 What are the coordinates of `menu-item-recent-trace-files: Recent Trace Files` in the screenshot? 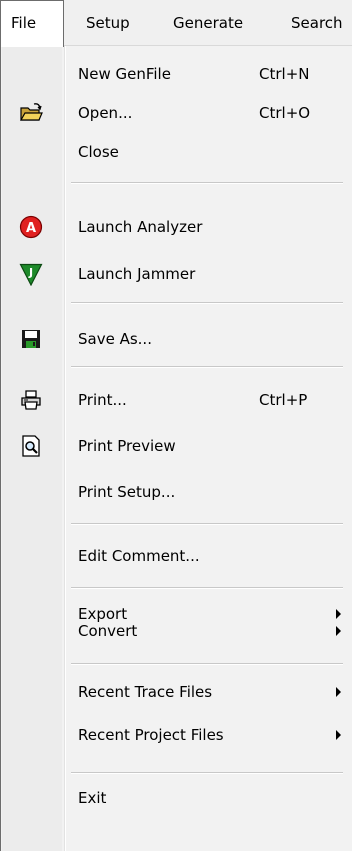 It's located at (176, 692).